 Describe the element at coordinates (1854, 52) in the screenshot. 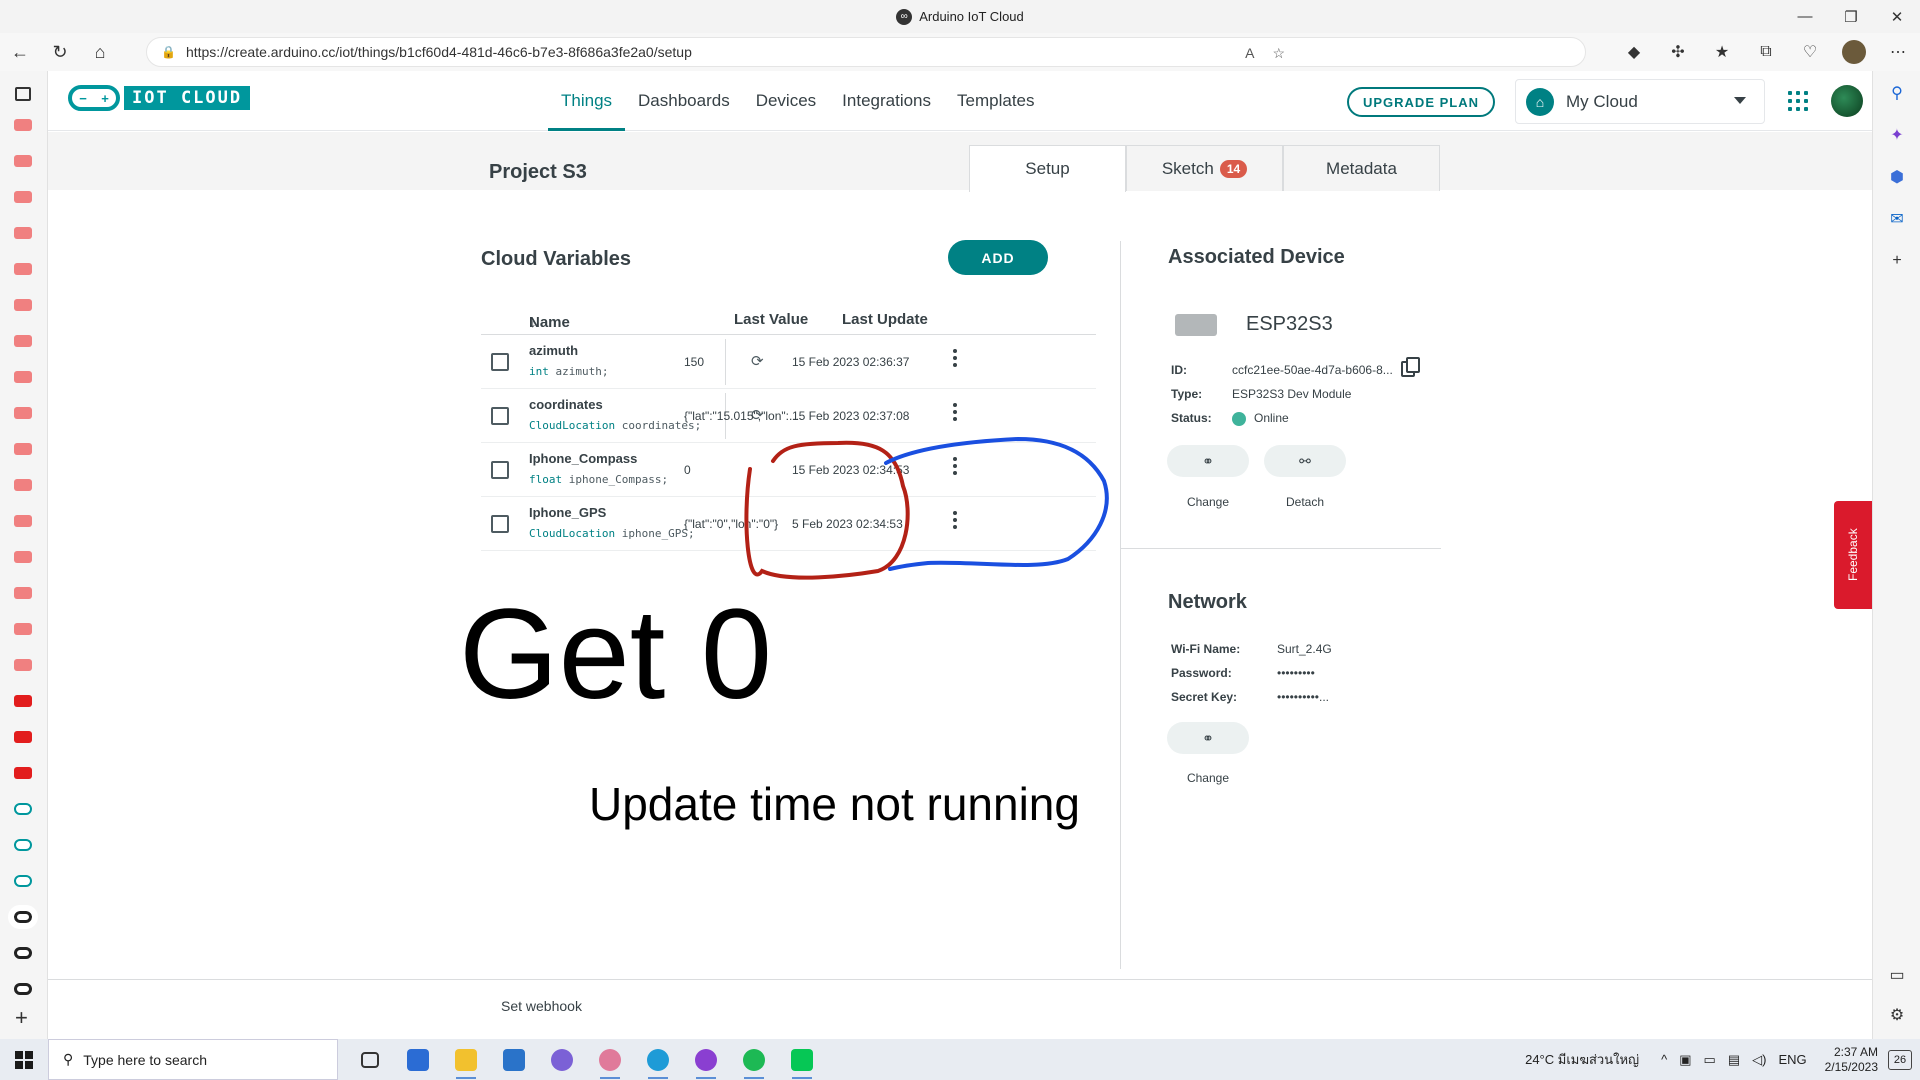

I see `profile-avatar` at that location.